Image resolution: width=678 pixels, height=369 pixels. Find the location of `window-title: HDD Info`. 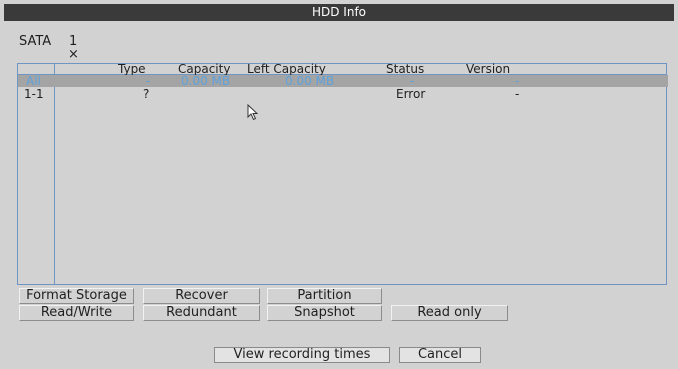

window-title: HDD Info is located at coordinates (339, 12).